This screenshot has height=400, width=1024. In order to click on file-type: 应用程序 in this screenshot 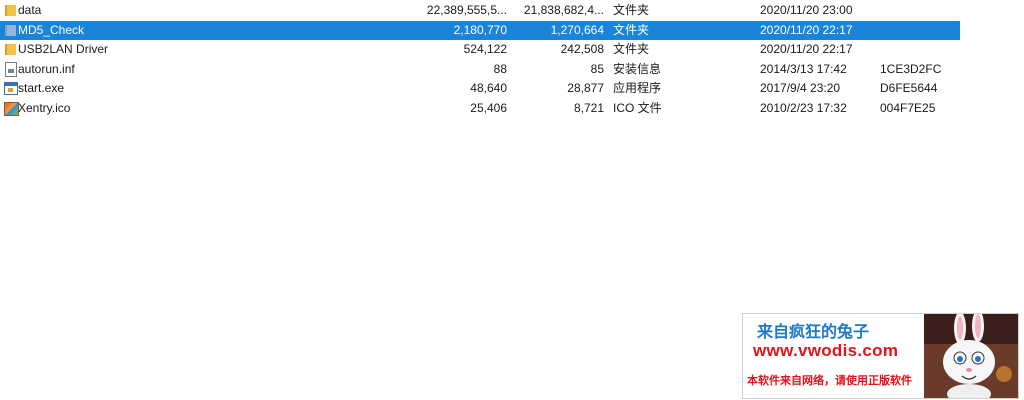, I will do `click(637, 88)`.